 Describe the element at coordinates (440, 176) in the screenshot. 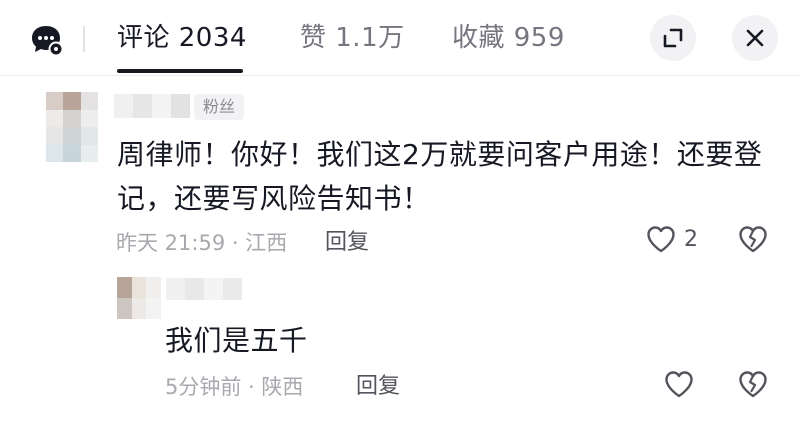

I see `comment-text: 周律师！你好！我们这2万就要问客户用途！还要登记，还要写风险告知书！` at that location.